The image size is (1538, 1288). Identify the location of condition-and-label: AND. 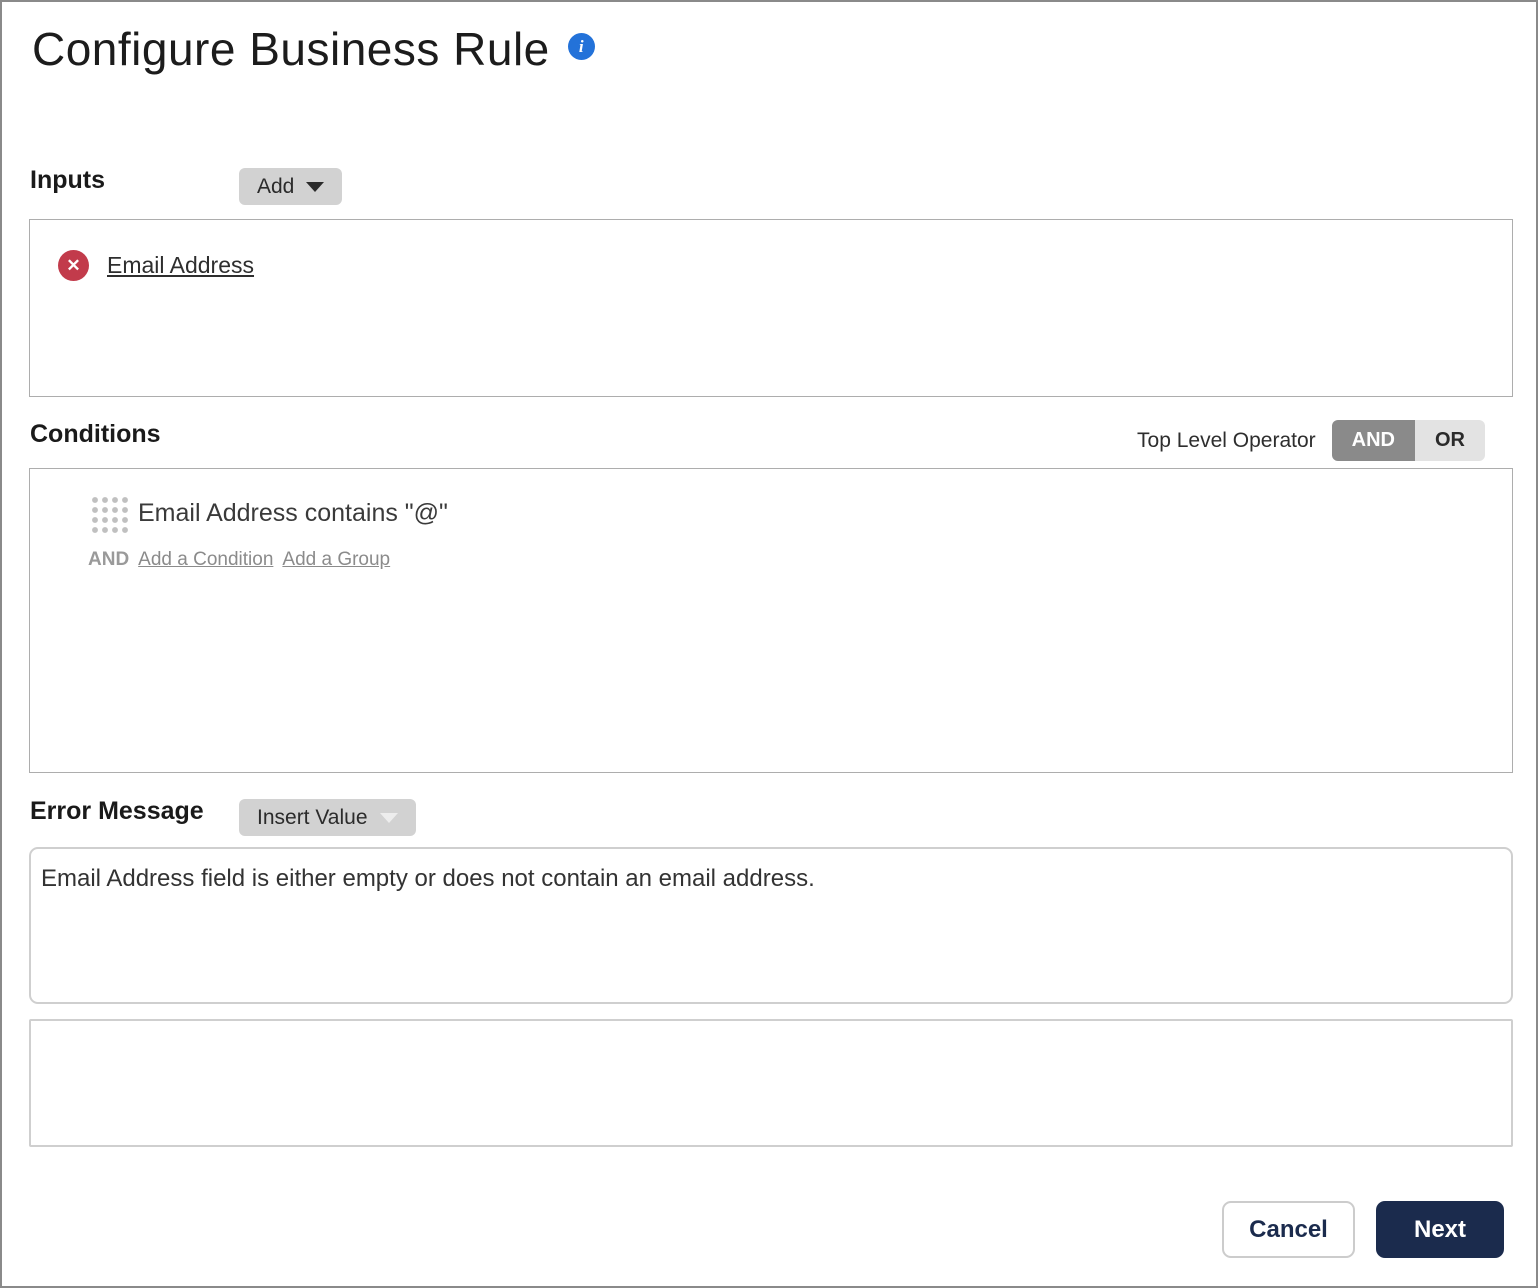
(109, 559).